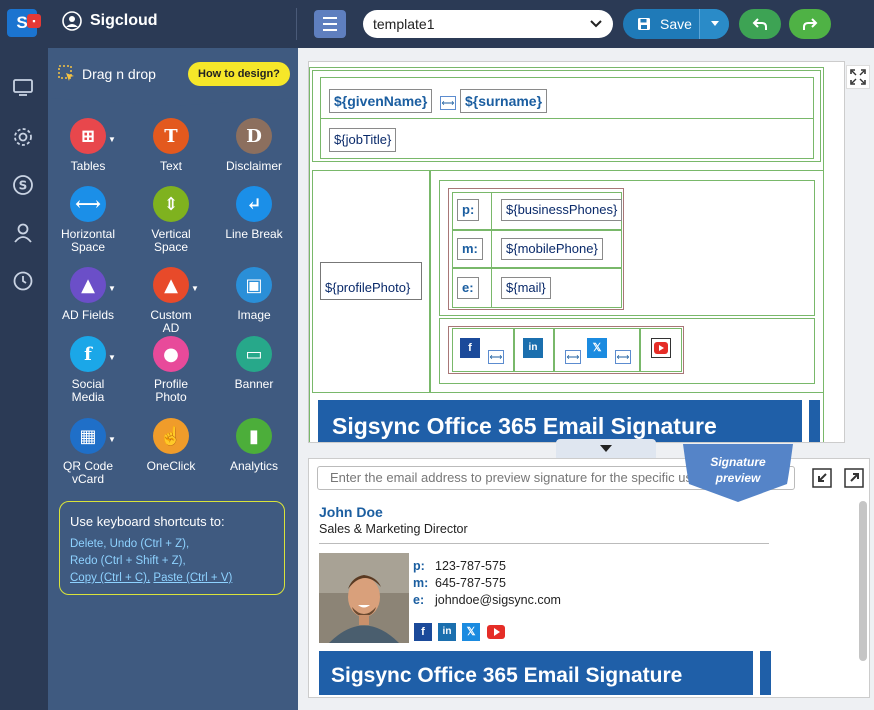  Describe the element at coordinates (171, 354) in the screenshot. I see `profile-photo-icon: ●` at that location.